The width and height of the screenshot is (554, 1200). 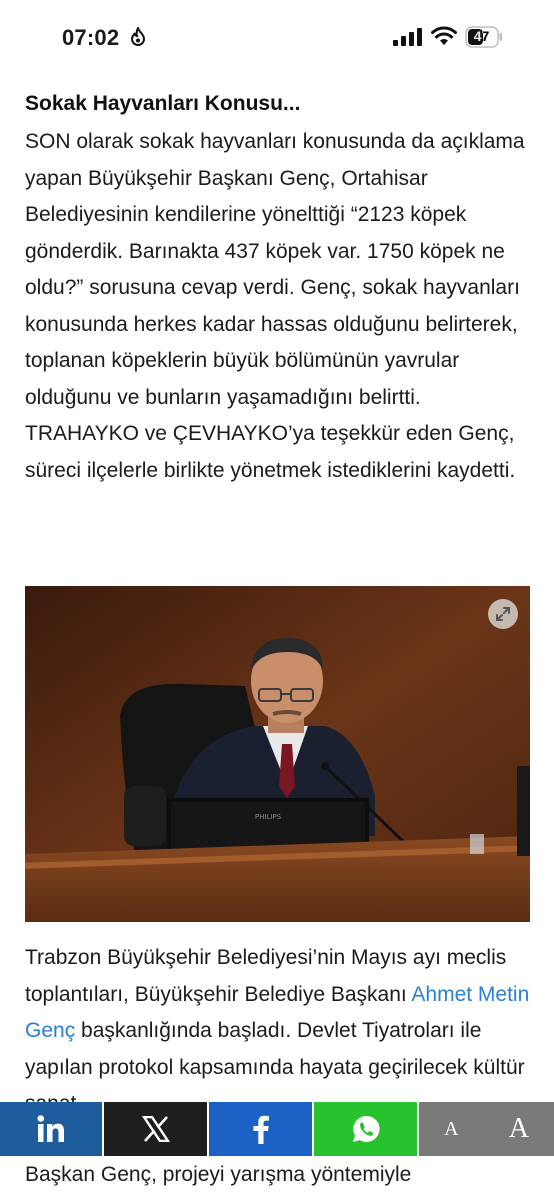 I want to click on expand-icon, so click(x=503, y=614).